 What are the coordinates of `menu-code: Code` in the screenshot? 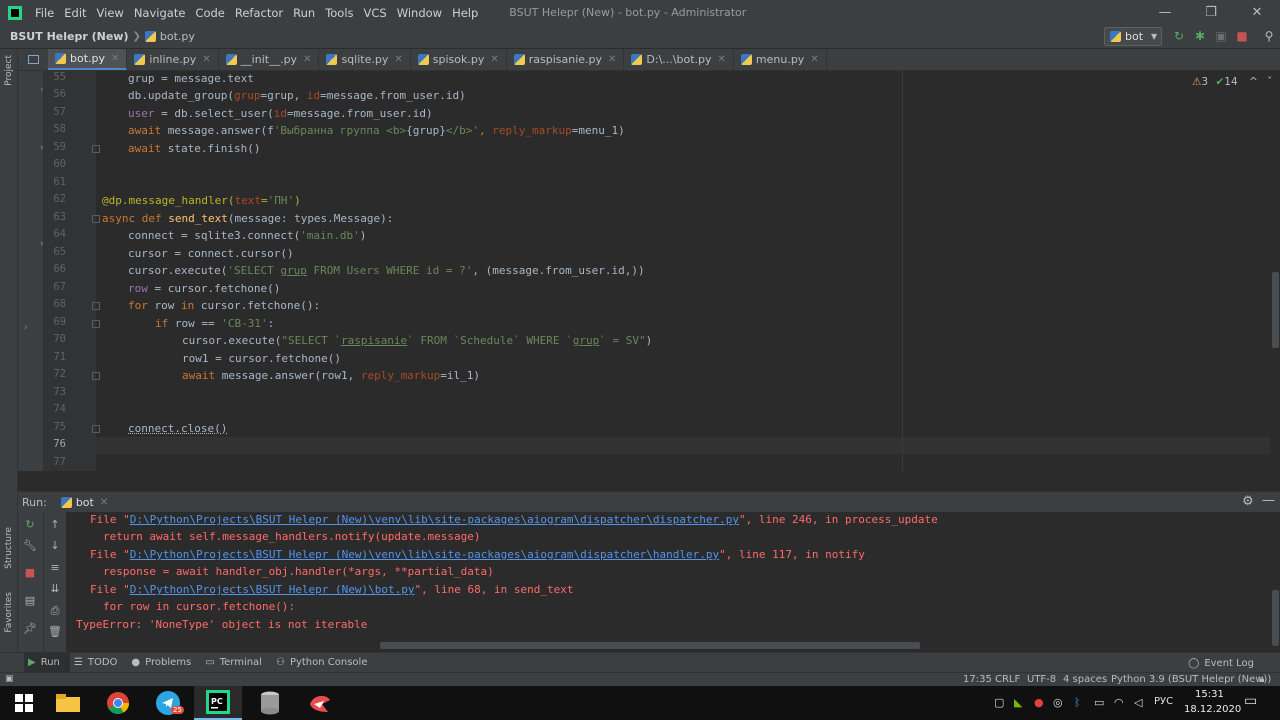 It's located at (209, 13).